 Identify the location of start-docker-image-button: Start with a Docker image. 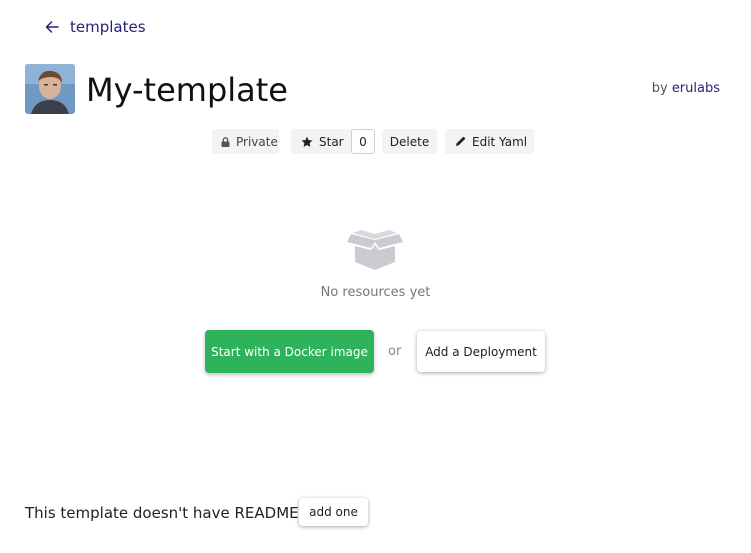
(289, 351).